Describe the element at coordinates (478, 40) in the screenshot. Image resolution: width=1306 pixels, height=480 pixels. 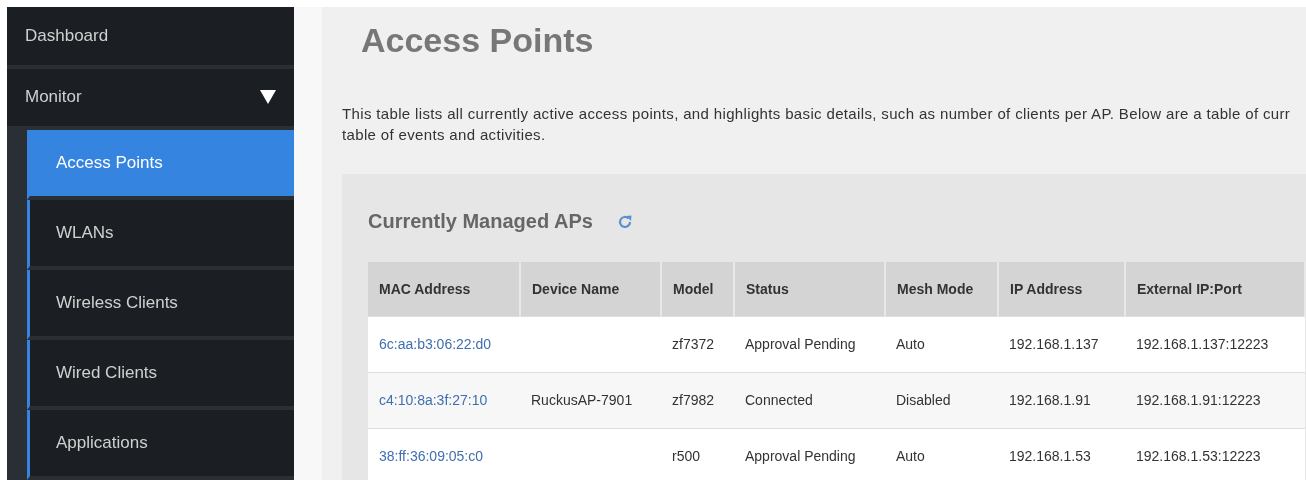
I see `page-title: Access Points` at that location.